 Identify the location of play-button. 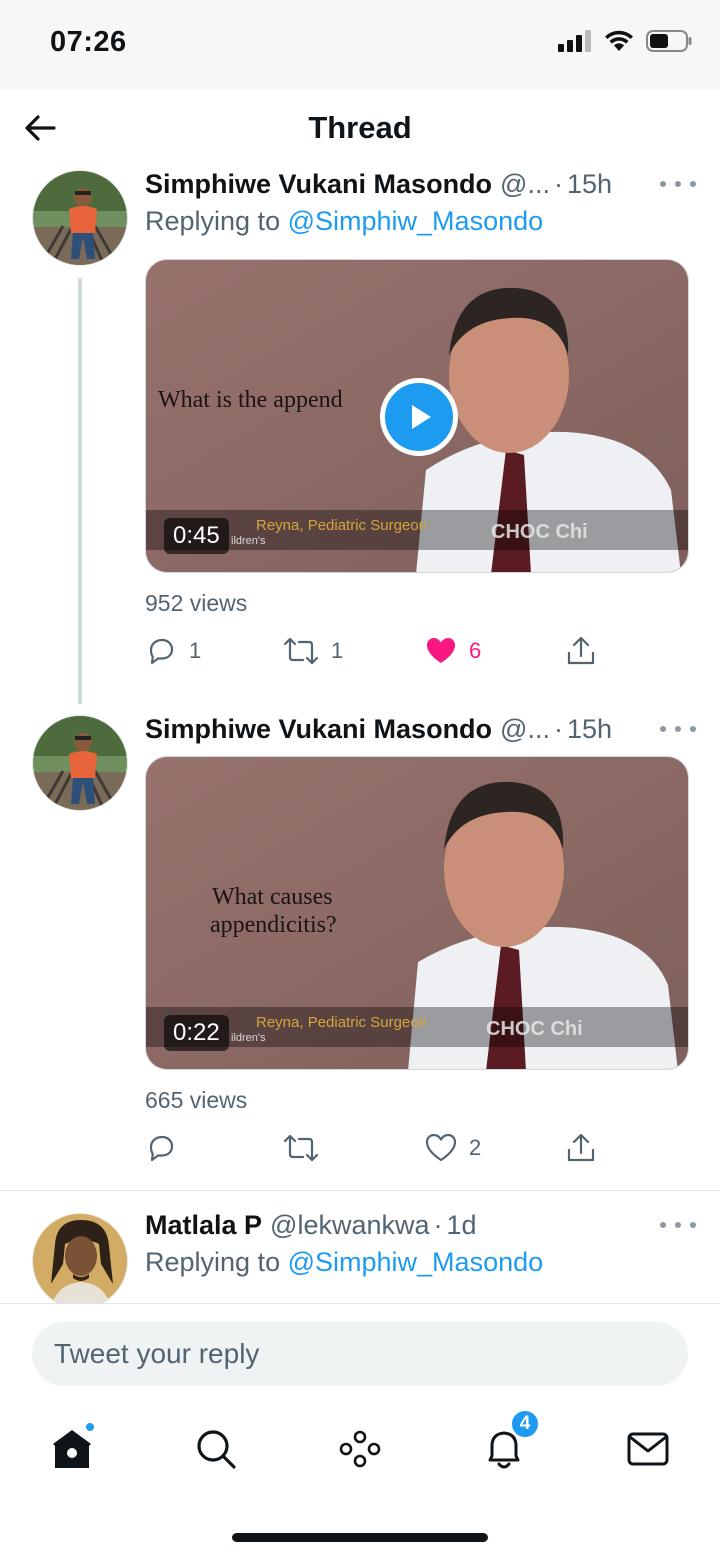
(419, 417).